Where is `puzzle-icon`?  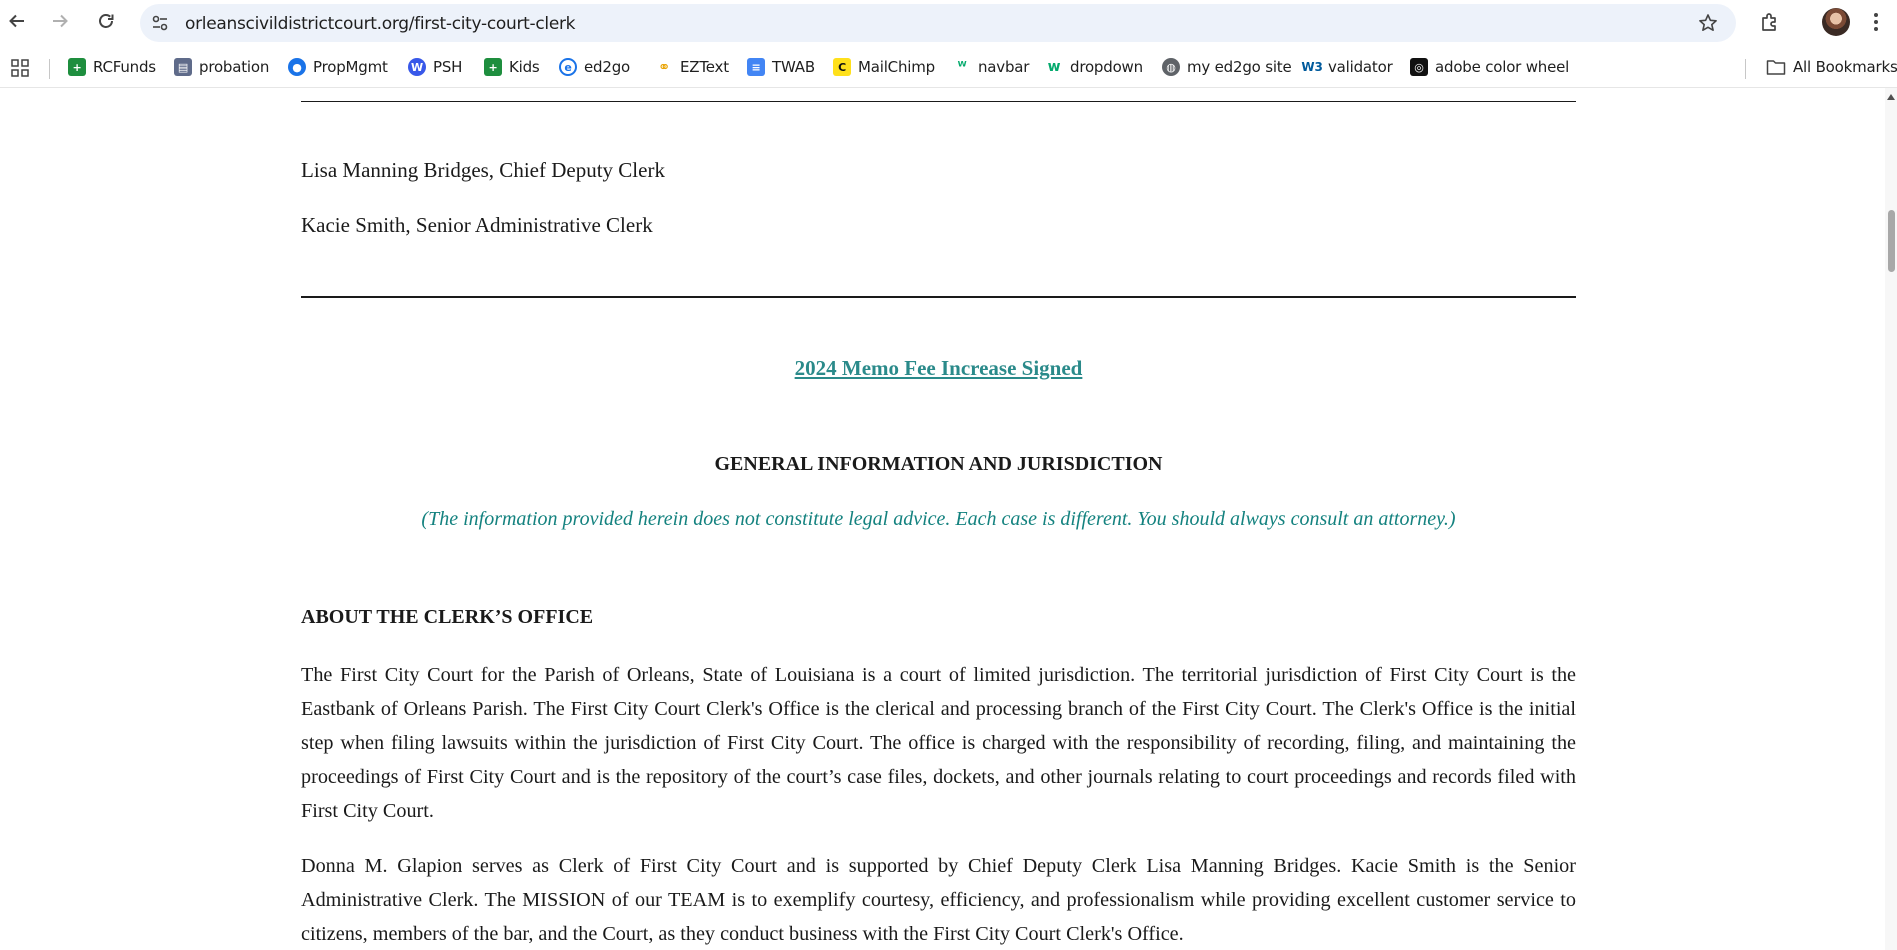 puzzle-icon is located at coordinates (1769, 22).